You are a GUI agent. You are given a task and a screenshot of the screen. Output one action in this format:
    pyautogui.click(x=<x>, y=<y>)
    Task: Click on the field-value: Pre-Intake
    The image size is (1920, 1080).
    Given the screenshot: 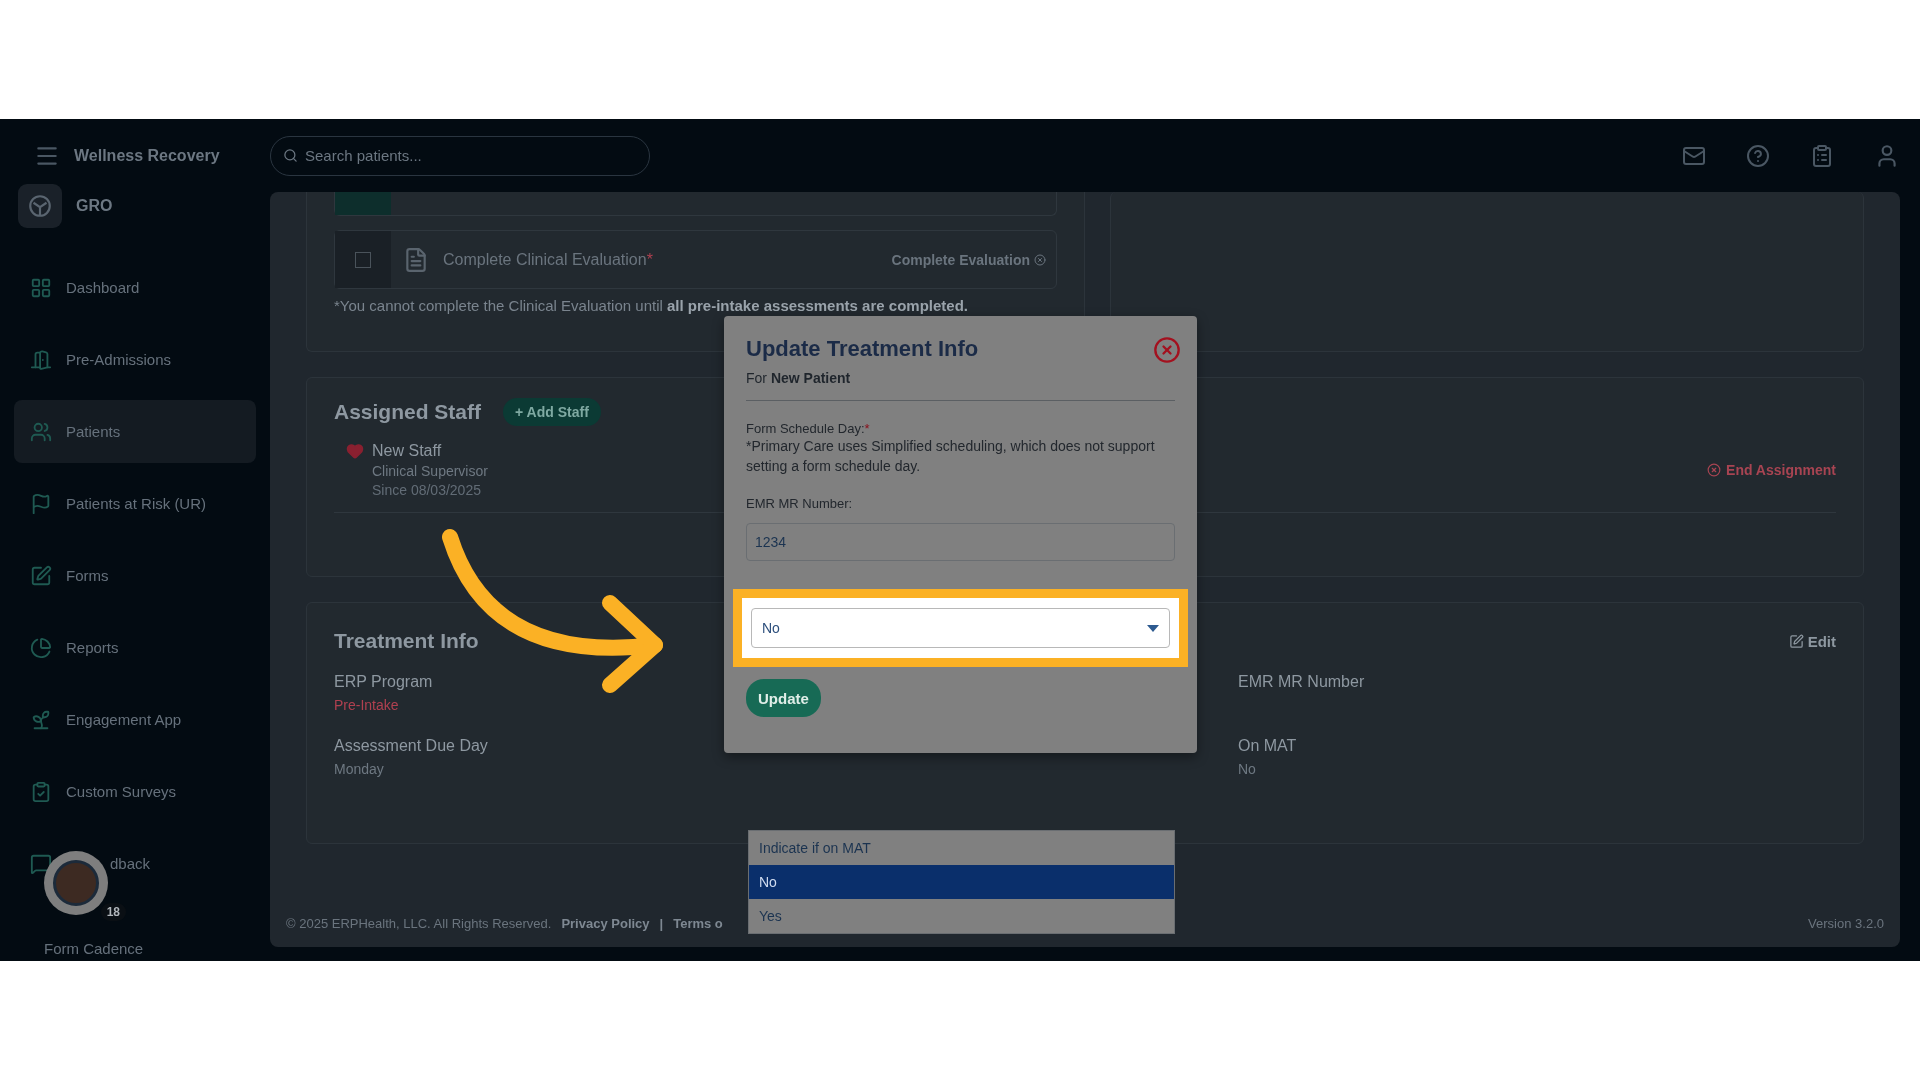 What is the action you would take?
    pyautogui.click(x=366, y=705)
    